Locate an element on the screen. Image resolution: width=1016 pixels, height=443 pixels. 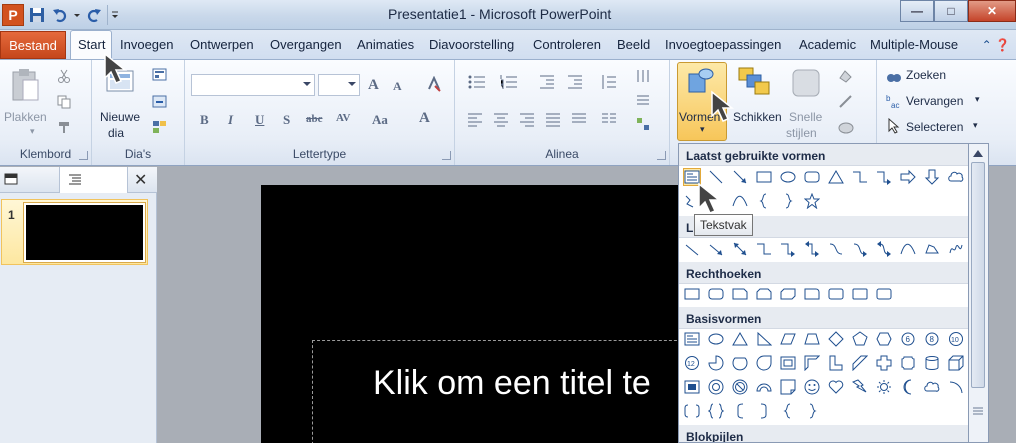
tab-diavoorstelling: Diavoorstelling is located at coordinates (471, 44).